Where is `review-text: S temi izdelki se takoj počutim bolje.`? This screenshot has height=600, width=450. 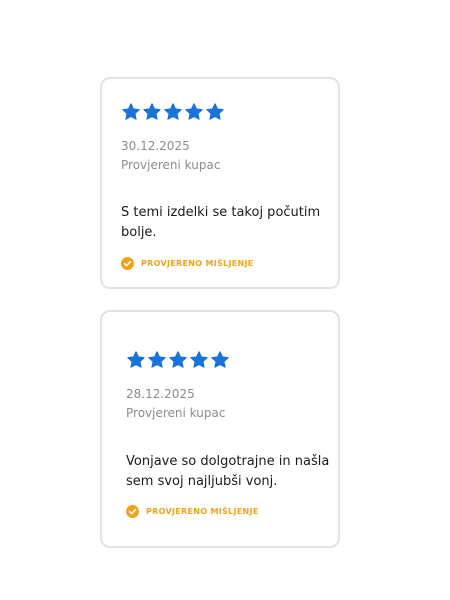
review-text: S temi izdelki se takoj počutim bolje. is located at coordinates (221, 222).